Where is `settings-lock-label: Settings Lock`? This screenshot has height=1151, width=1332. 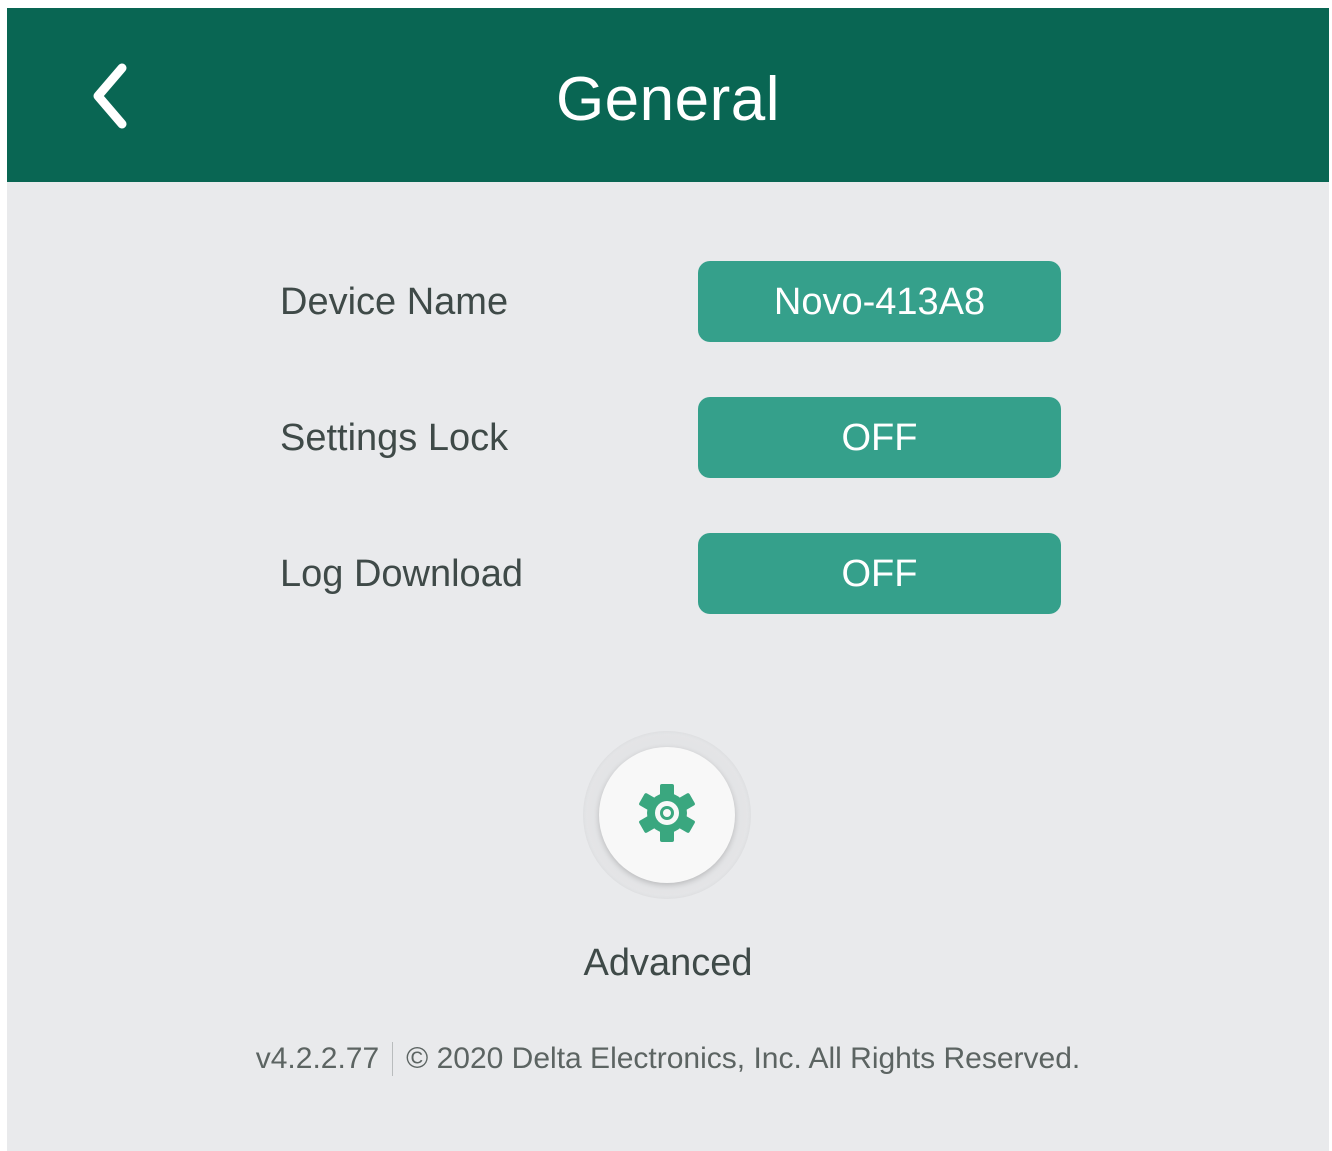 settings-lock-label: Settings Lock is located at coordinates (394, 438).